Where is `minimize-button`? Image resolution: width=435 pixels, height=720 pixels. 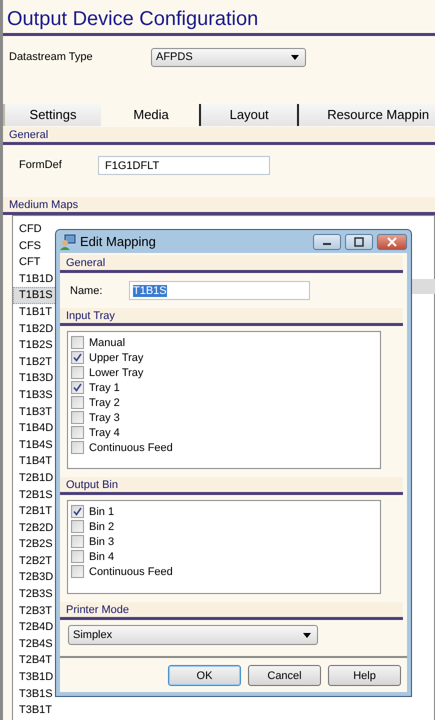
minimize-button is located at coordinates (327, 242).